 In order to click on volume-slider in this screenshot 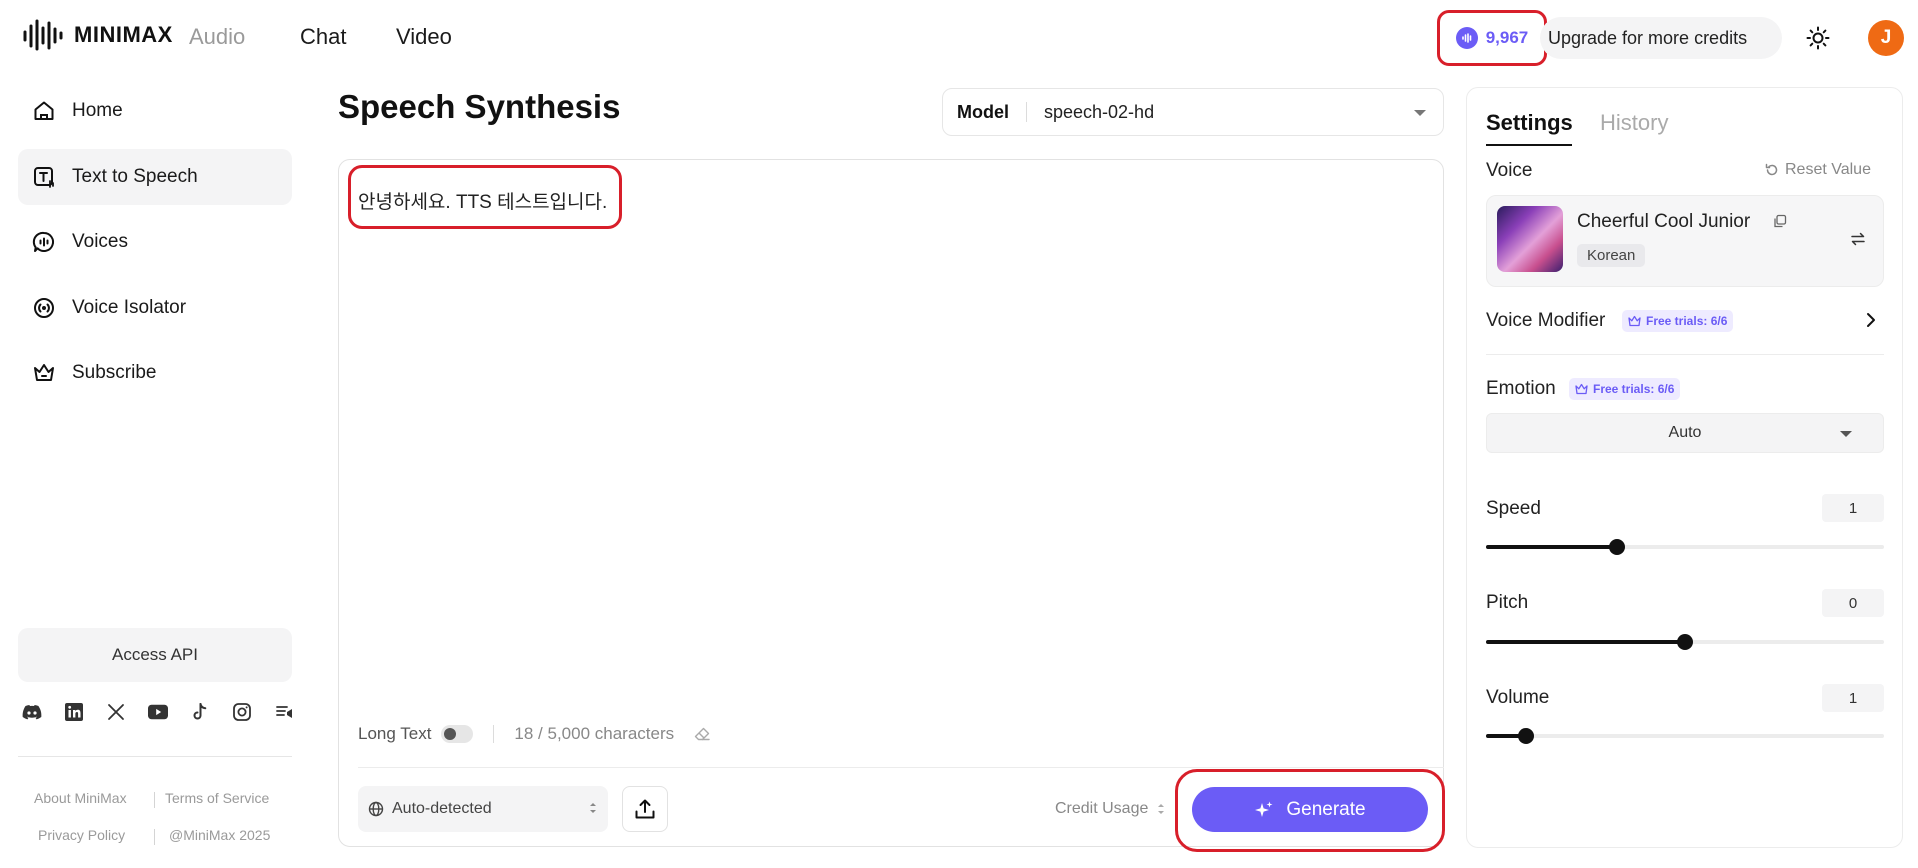, I will do `click(1685, 736)`.